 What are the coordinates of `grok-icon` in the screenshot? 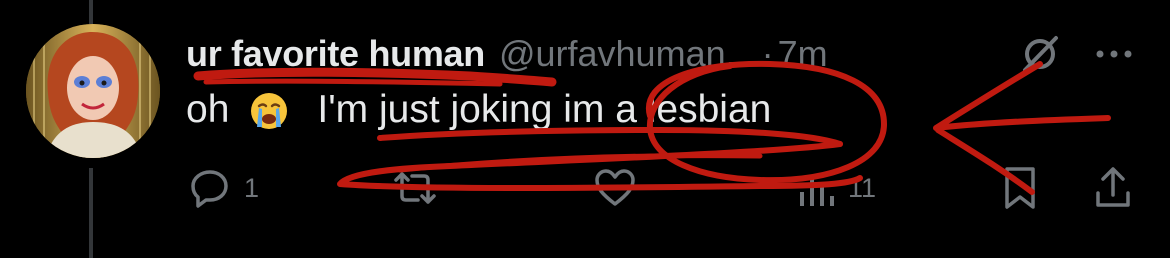 It's located at (1040, 54).